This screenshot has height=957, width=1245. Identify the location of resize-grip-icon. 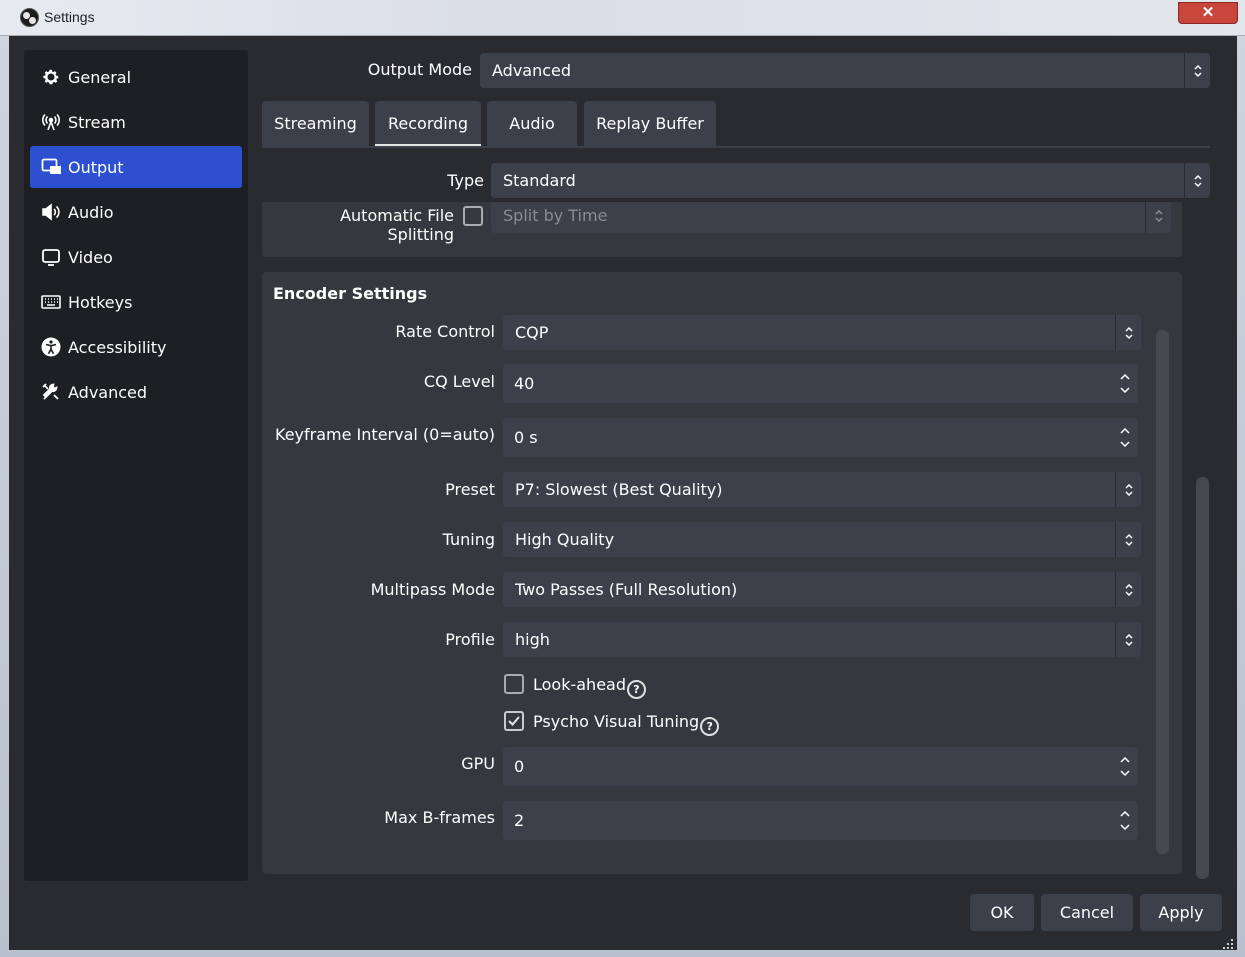
(1228, 942).